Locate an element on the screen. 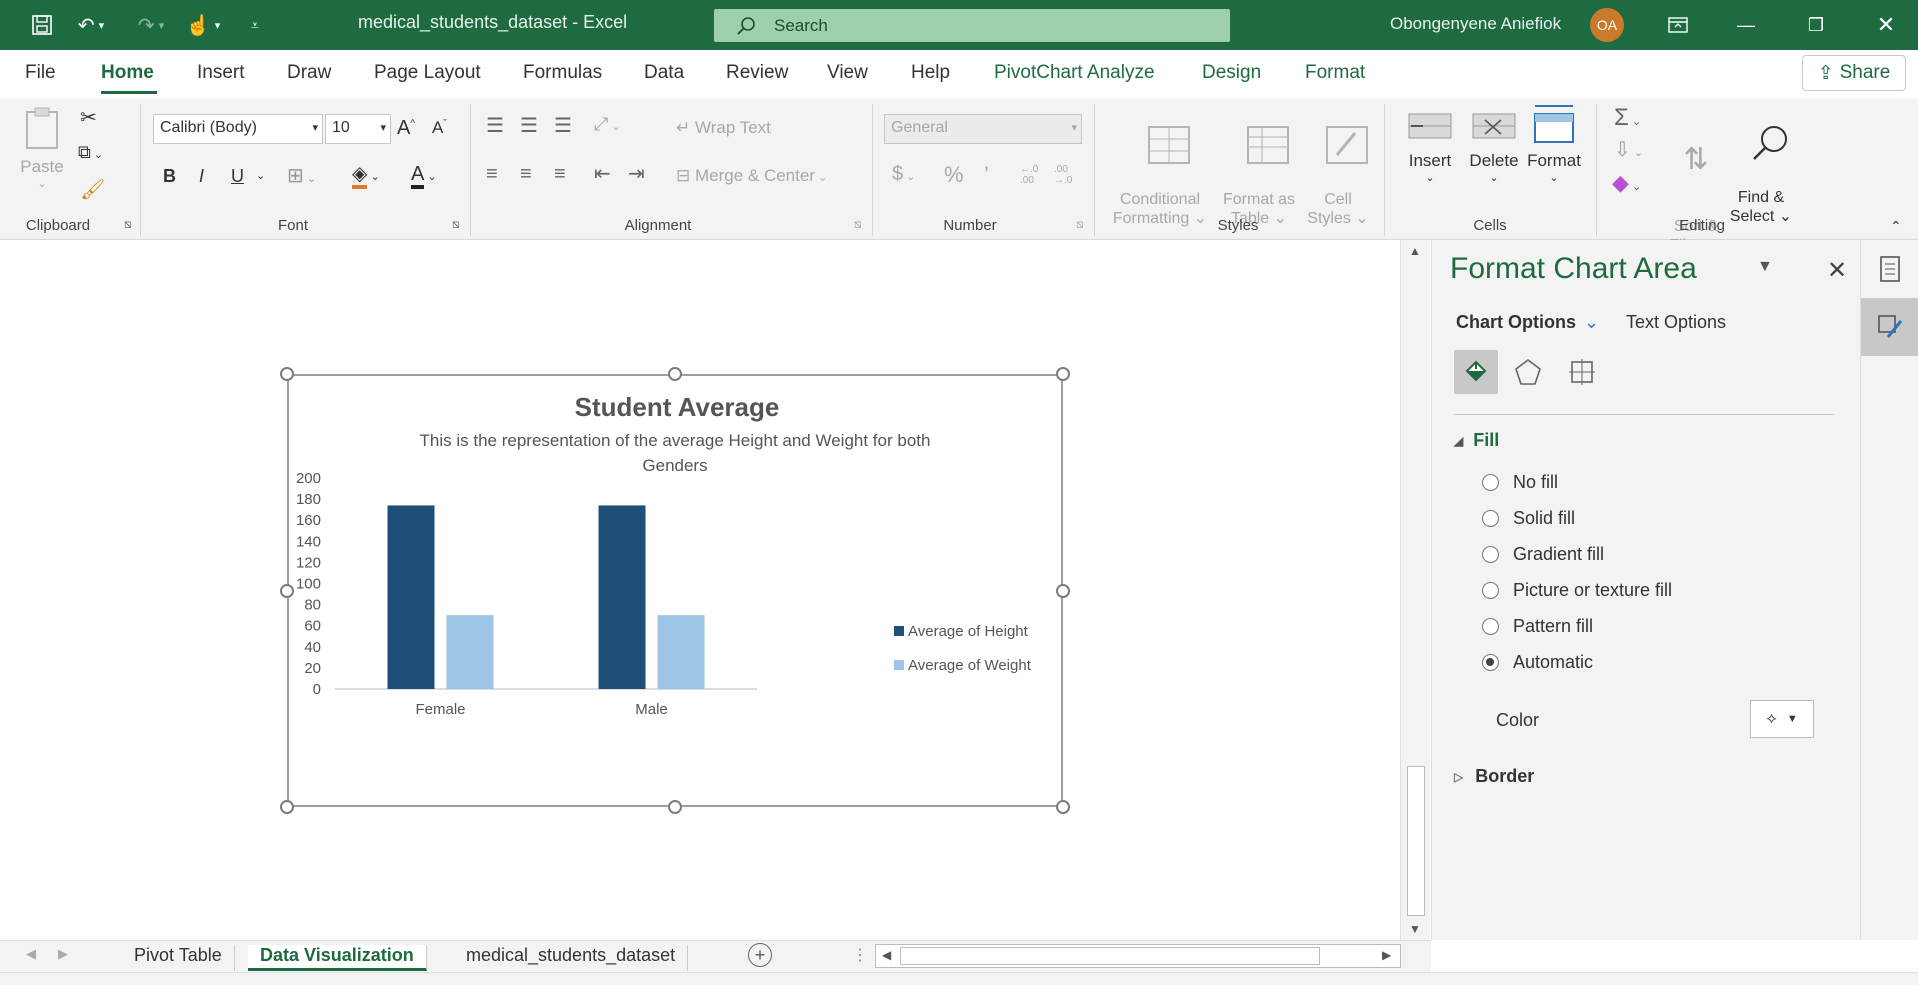  collapse-ribbon-icon: ⌃ is located at coordinates (1896, 226).